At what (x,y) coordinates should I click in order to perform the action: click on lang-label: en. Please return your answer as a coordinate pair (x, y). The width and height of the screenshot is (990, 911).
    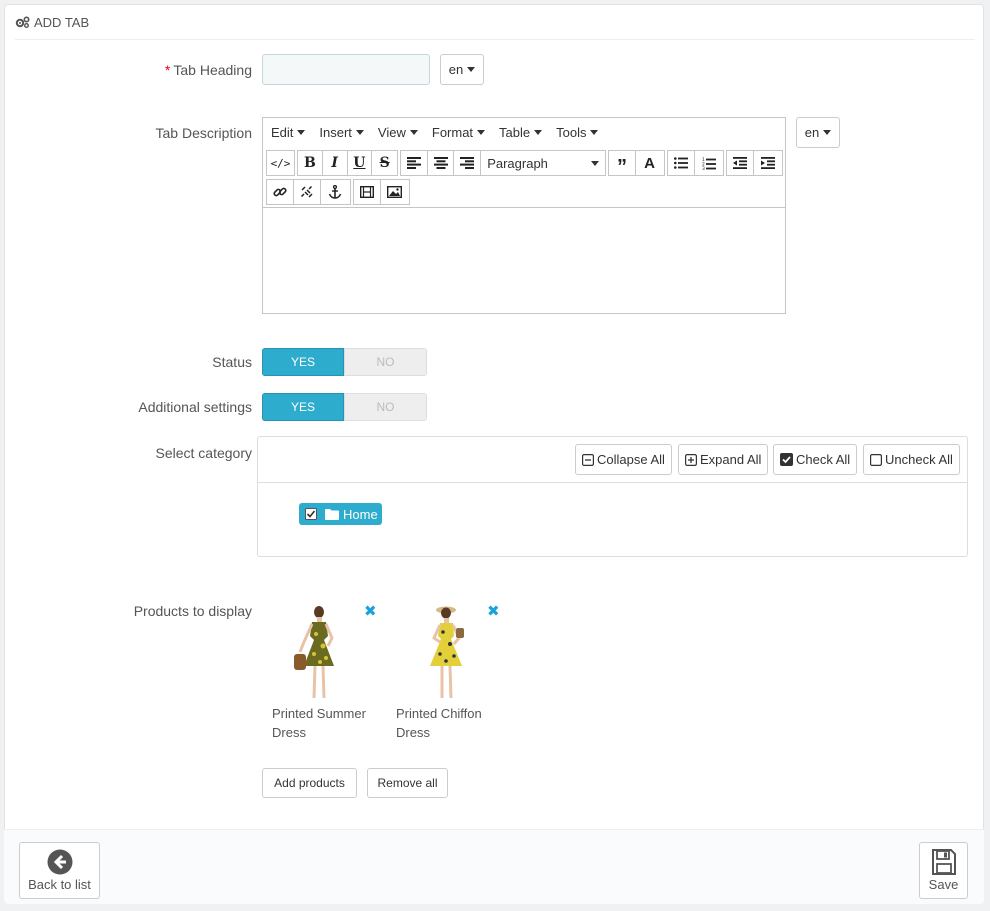
    Looking at the image, I should click on (456, 69).